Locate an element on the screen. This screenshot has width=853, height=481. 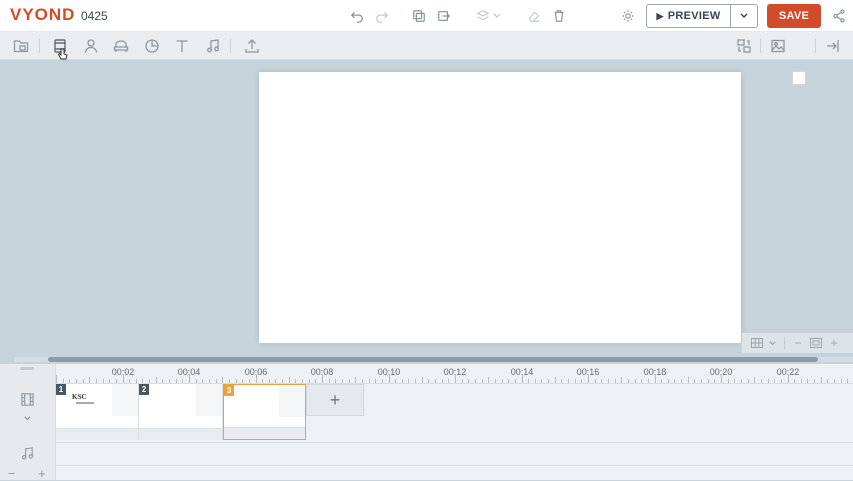
background-image-button is located at coordinates (778, 46).